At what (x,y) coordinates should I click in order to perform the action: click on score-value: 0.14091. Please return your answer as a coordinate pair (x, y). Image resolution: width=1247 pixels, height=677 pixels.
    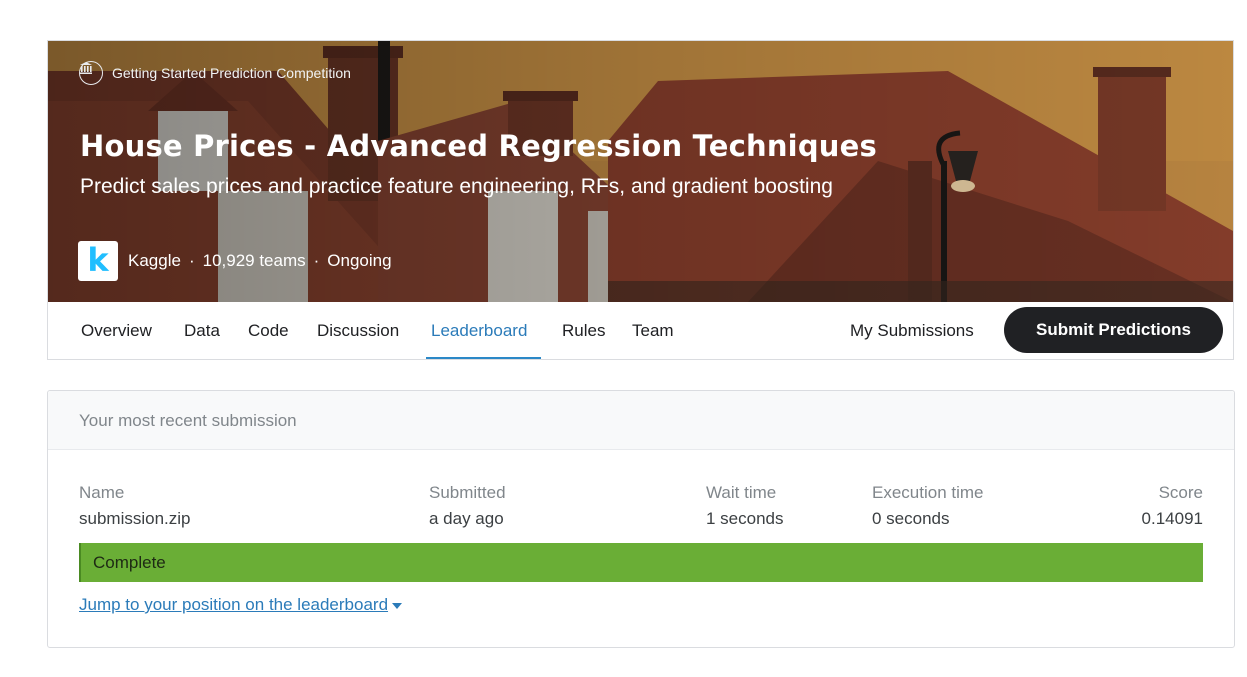
    Looking at the image, I should click on (1172, 518).